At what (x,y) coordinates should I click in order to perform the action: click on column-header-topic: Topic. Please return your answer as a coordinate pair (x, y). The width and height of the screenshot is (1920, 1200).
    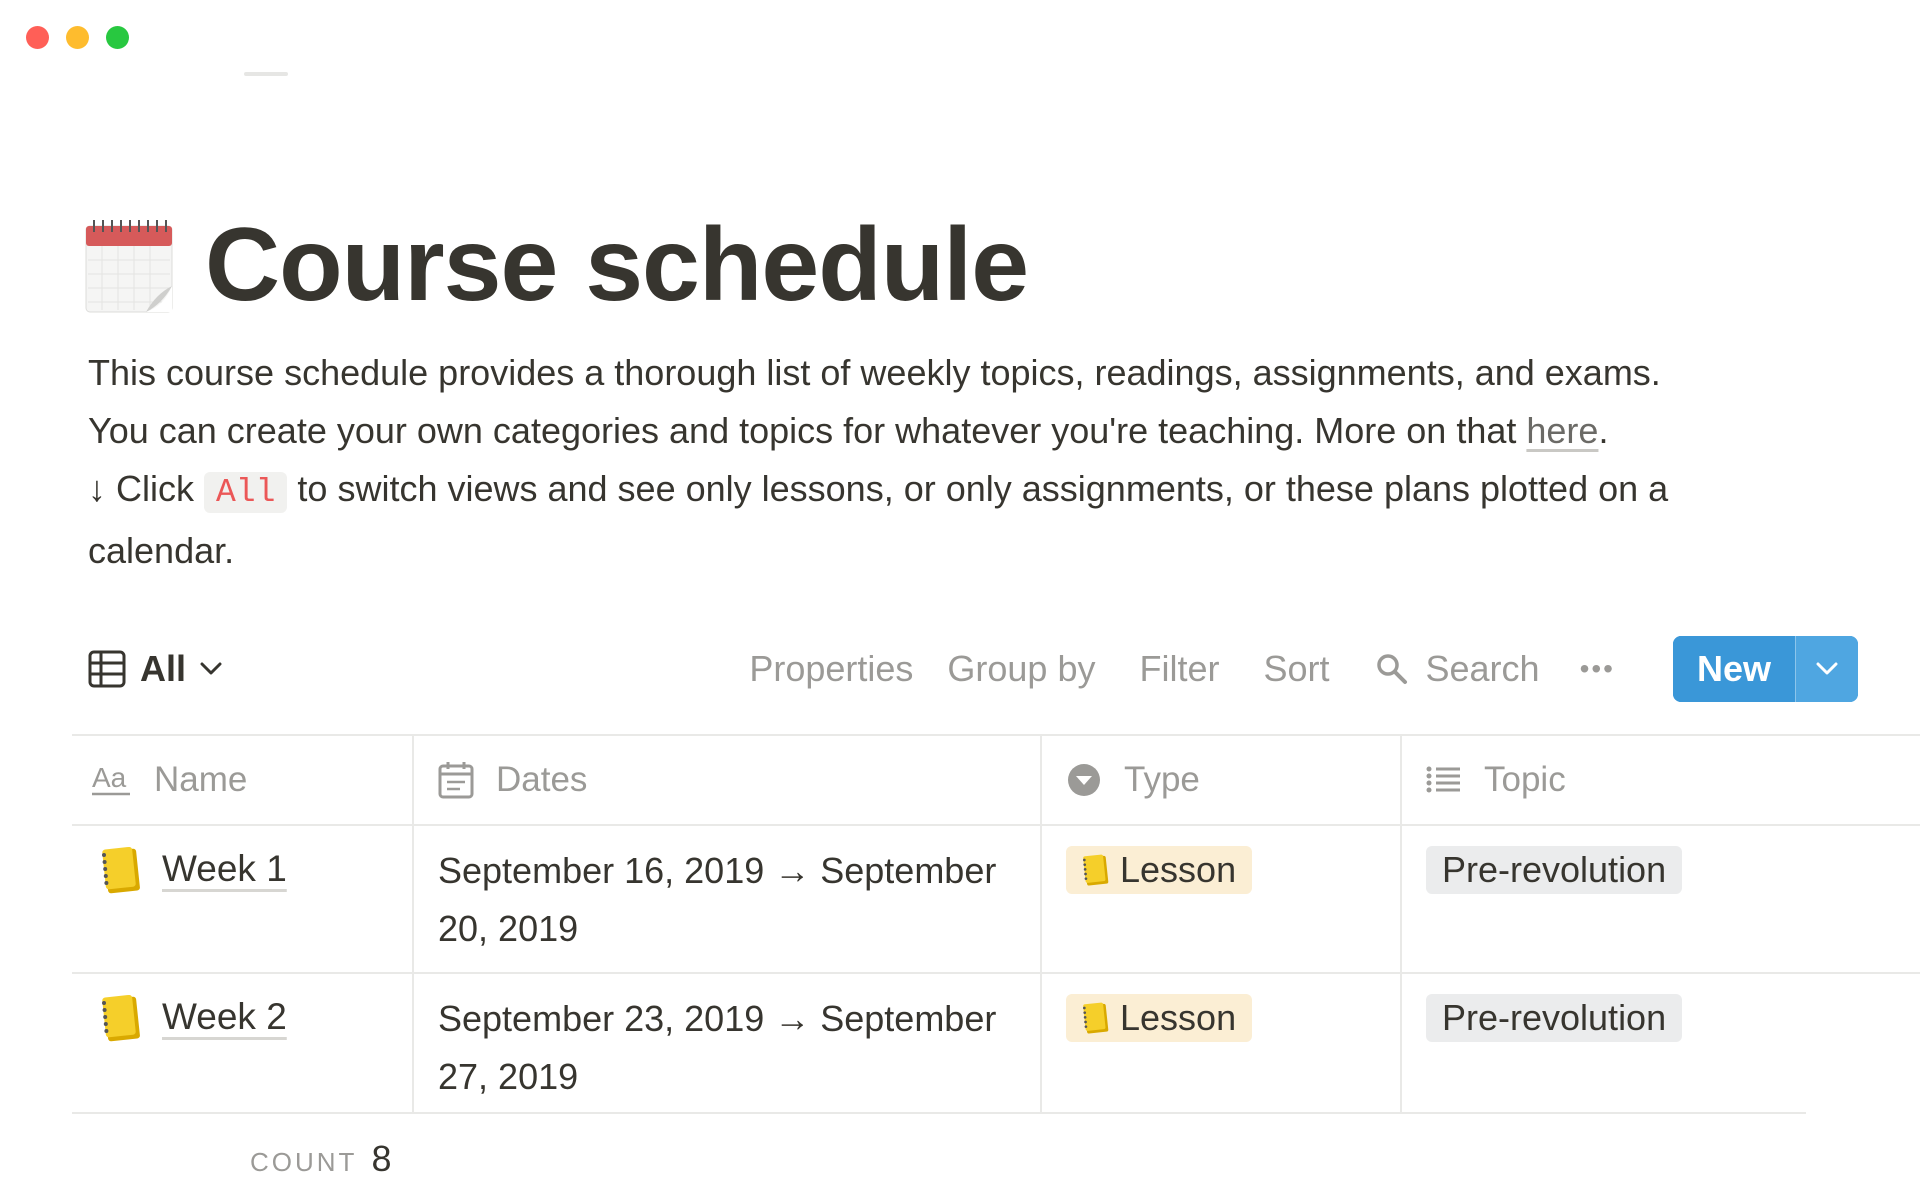
    Looking at the image, I should click on (1661, 780).